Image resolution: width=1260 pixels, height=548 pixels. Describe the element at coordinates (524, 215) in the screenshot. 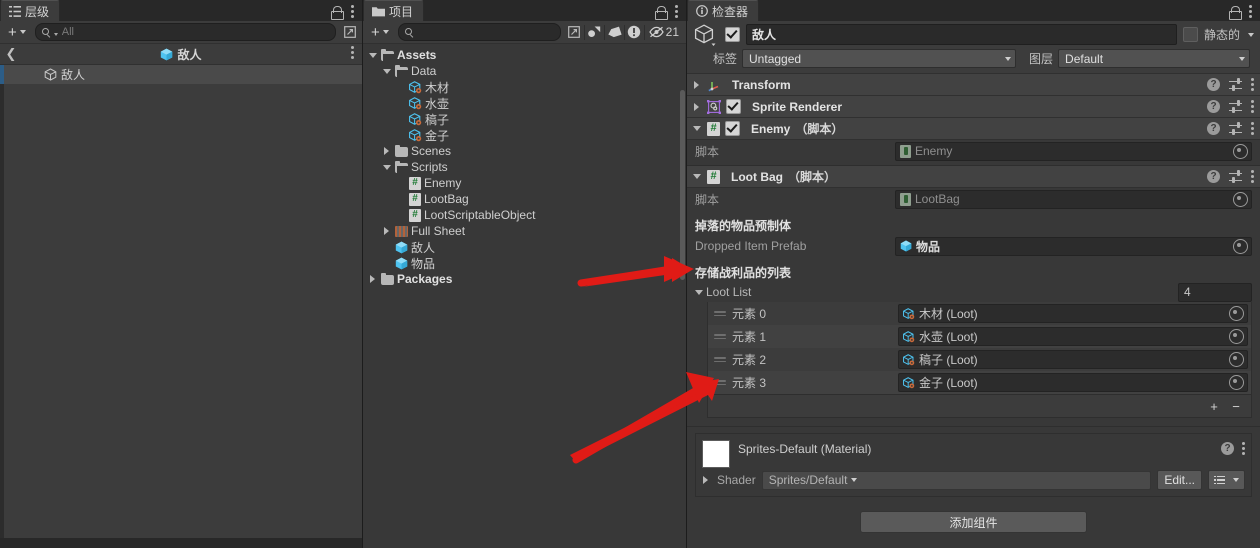

I see `project-tree-item: # LootScriptableObject` at that location.